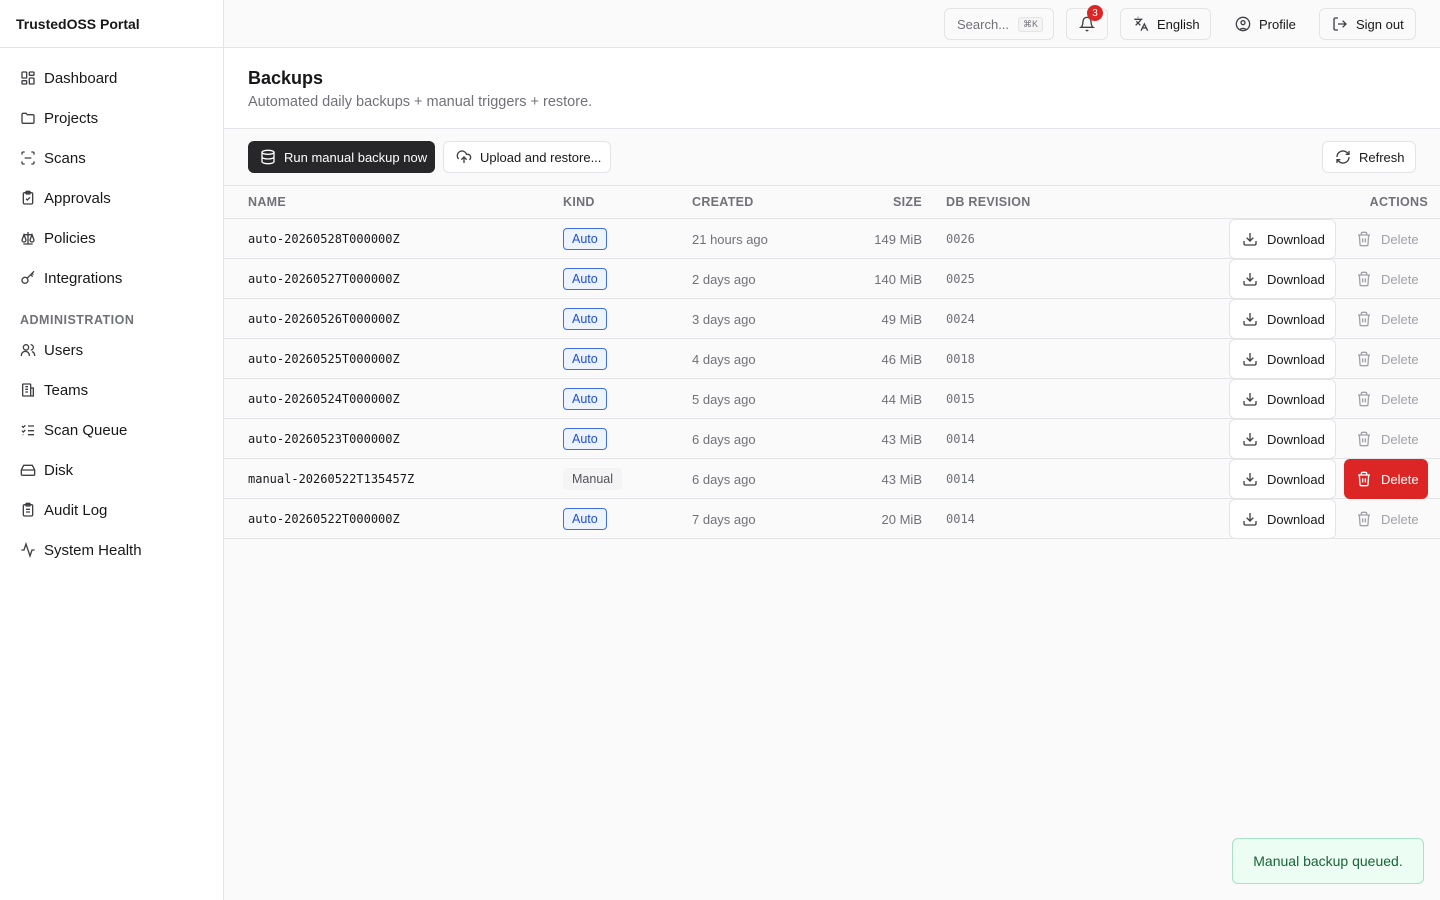 This screenshot has height=900, width=1440. I want to click on sidebar-item-users: Users, so click(111, 350).